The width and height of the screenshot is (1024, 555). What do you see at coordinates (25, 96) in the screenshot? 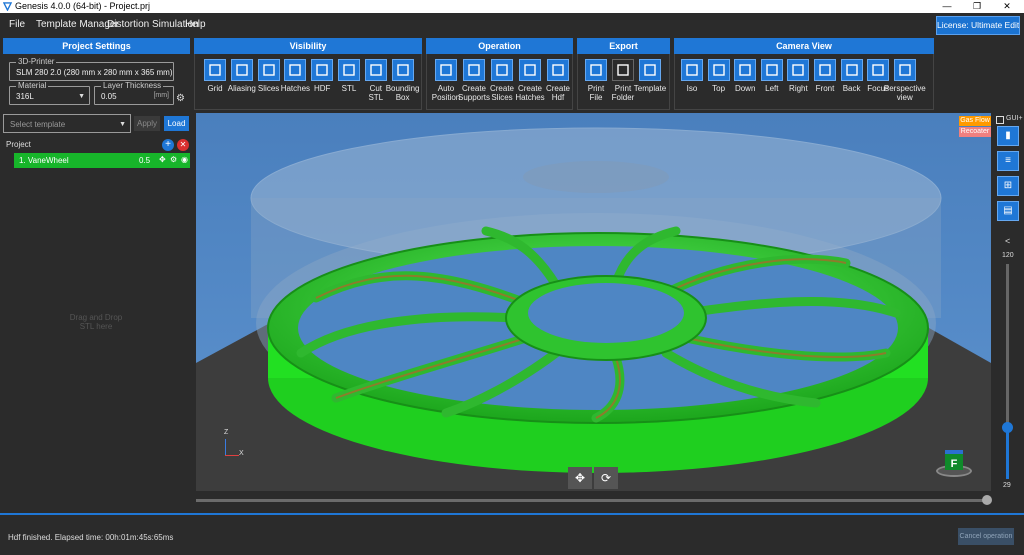
I see `material-value: 316L` at bounding box center [25, 96].